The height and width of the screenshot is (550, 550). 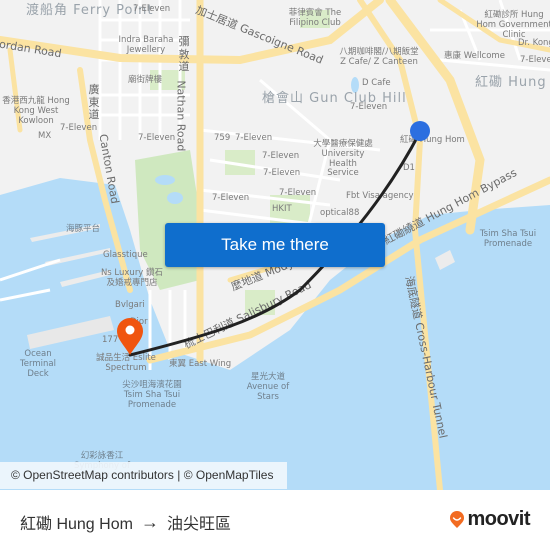 What do you see at coordinates (149, 521) in the screenshot?
I see `arrow-right-icon: →` at bounding box center [149, 521].